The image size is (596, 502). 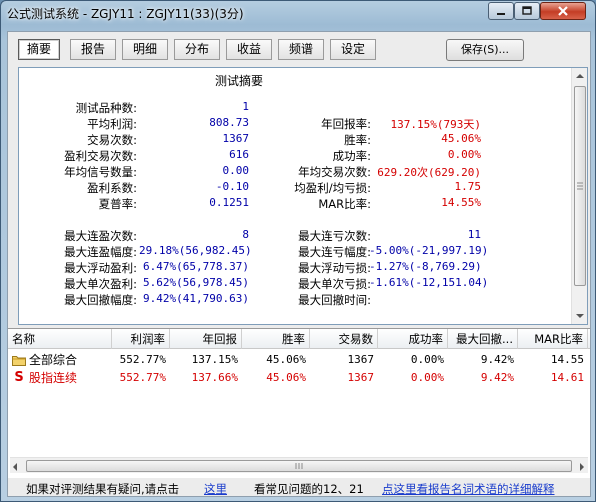 What do you see at coordinates (334, 268) in the screenshot?
I see `stat-label: 最大浮动亏损:` at bounding box center [334, 268].